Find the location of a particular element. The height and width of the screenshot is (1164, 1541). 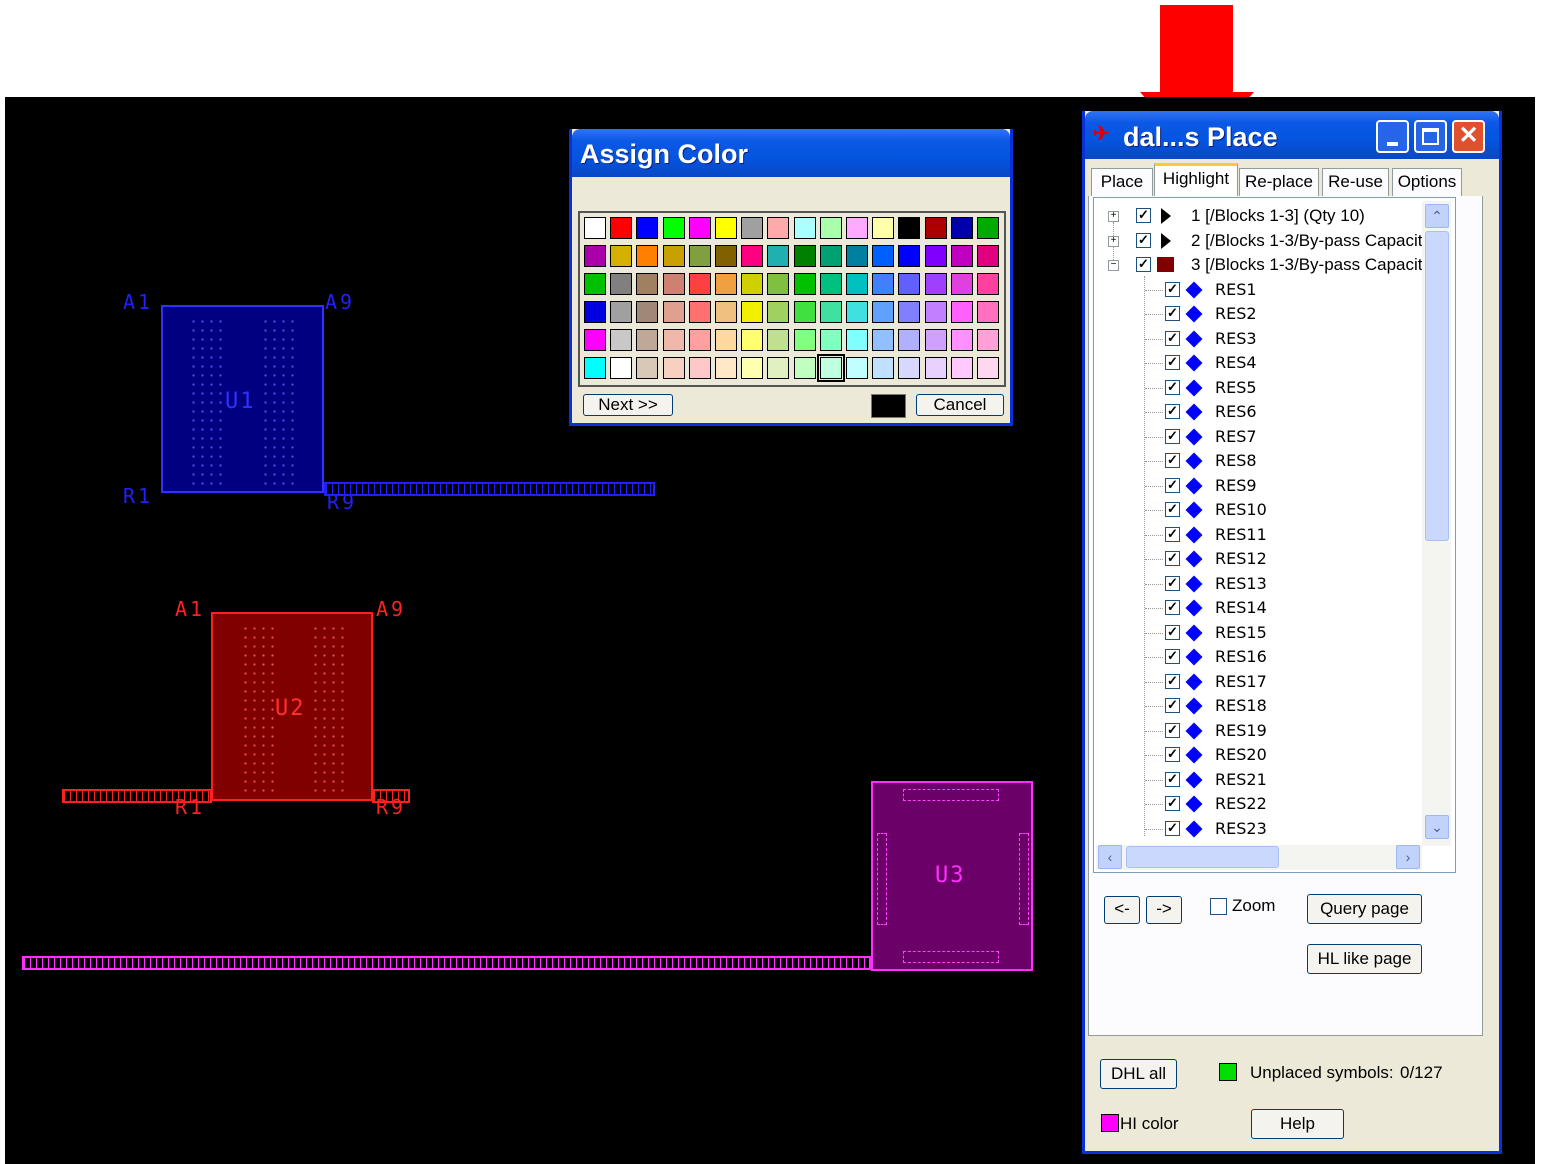

u1-resistor-strip is located at coordinates (489, 489).